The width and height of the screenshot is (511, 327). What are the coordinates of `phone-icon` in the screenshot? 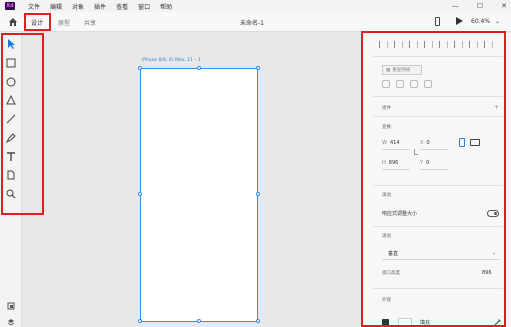 It's located at (437, 21).